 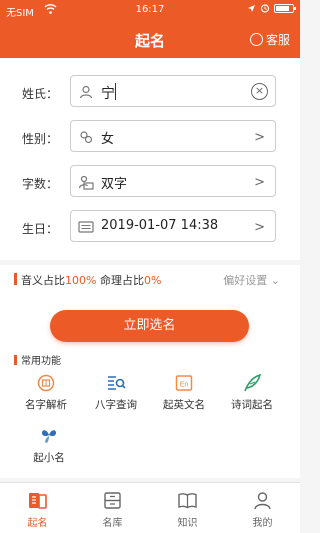 What do you see at coordinates (285, 8) in the screenshot?
I see `battery-icon` at bounding box center [285, 8].